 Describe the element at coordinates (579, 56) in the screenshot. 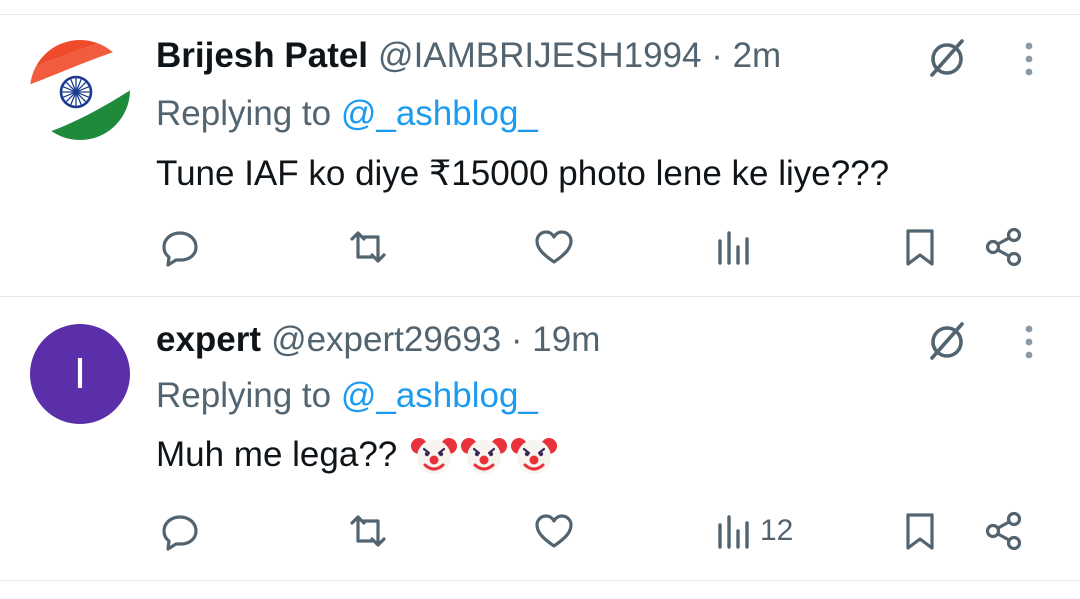

I see `author-handle-time: @IAMBRIJESH1994 · 2m` at that location.